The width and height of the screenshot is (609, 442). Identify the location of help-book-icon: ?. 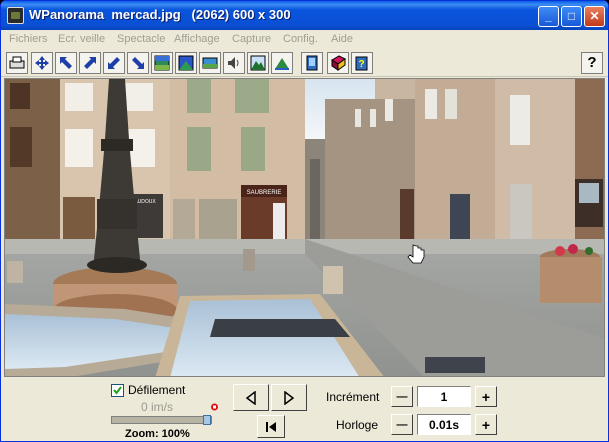
(361, 63).